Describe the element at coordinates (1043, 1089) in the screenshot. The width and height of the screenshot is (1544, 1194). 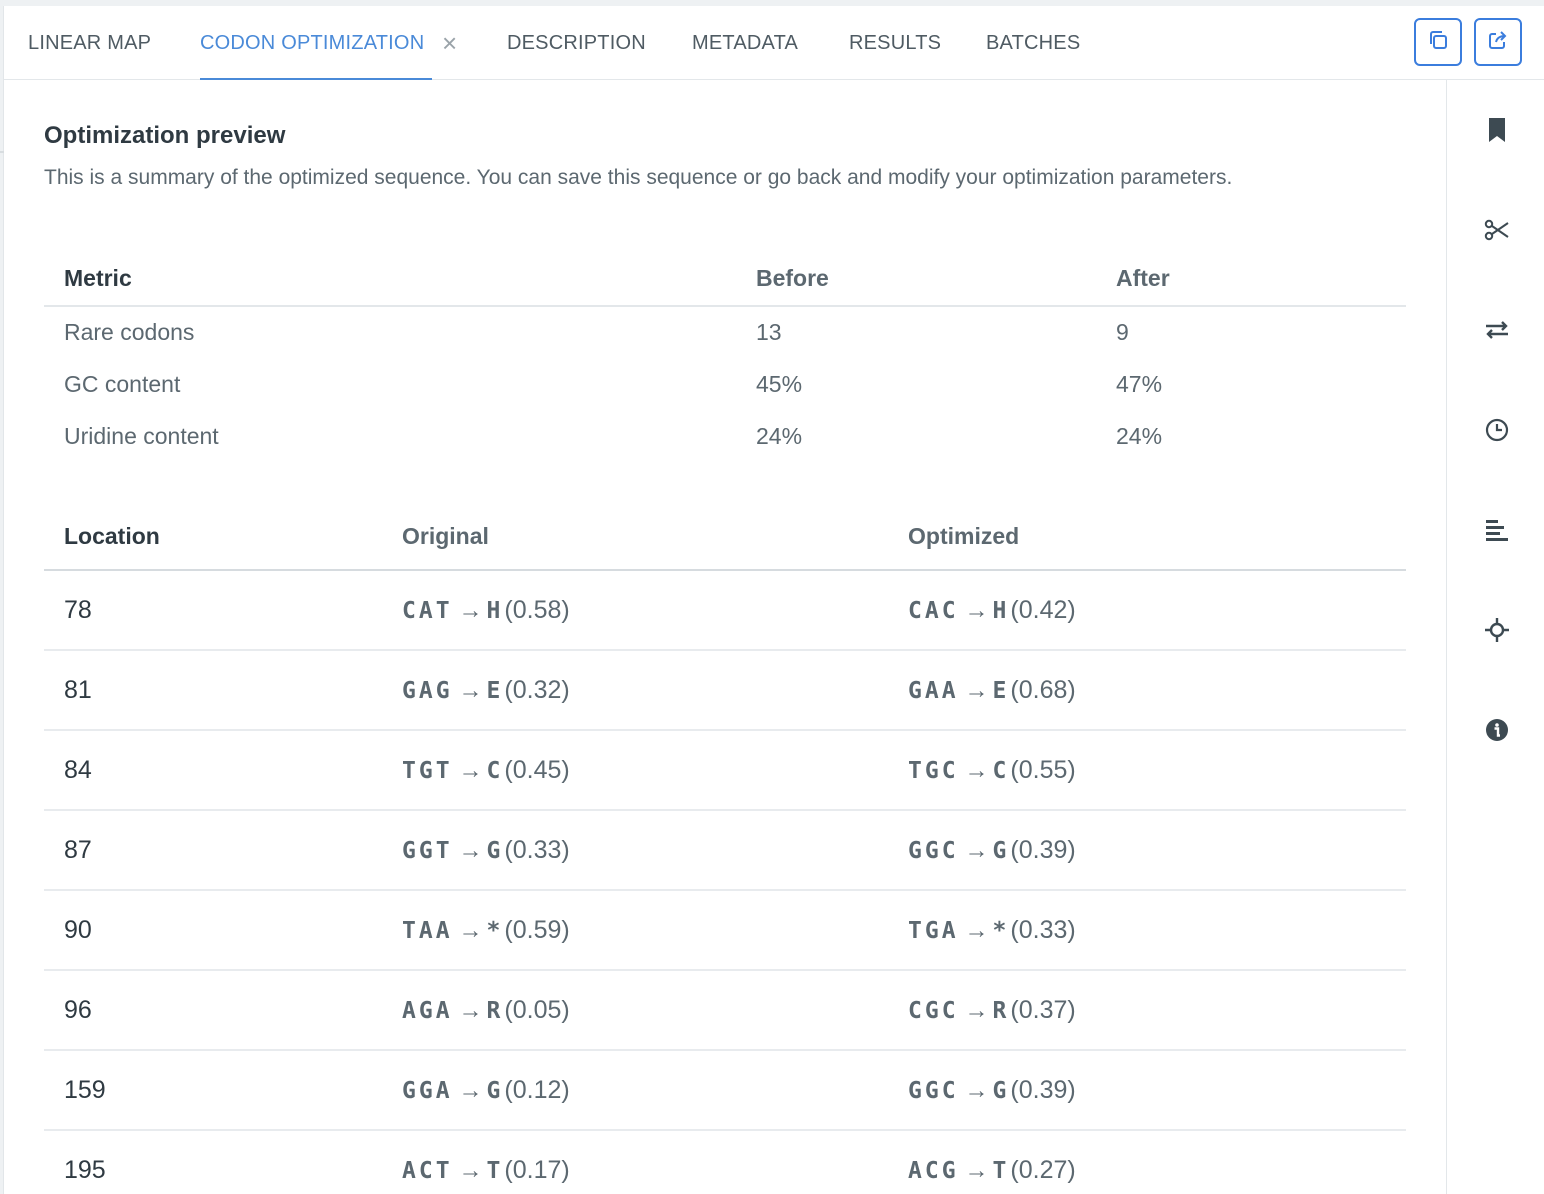
I see `codon-score: (0.39)` at that location.